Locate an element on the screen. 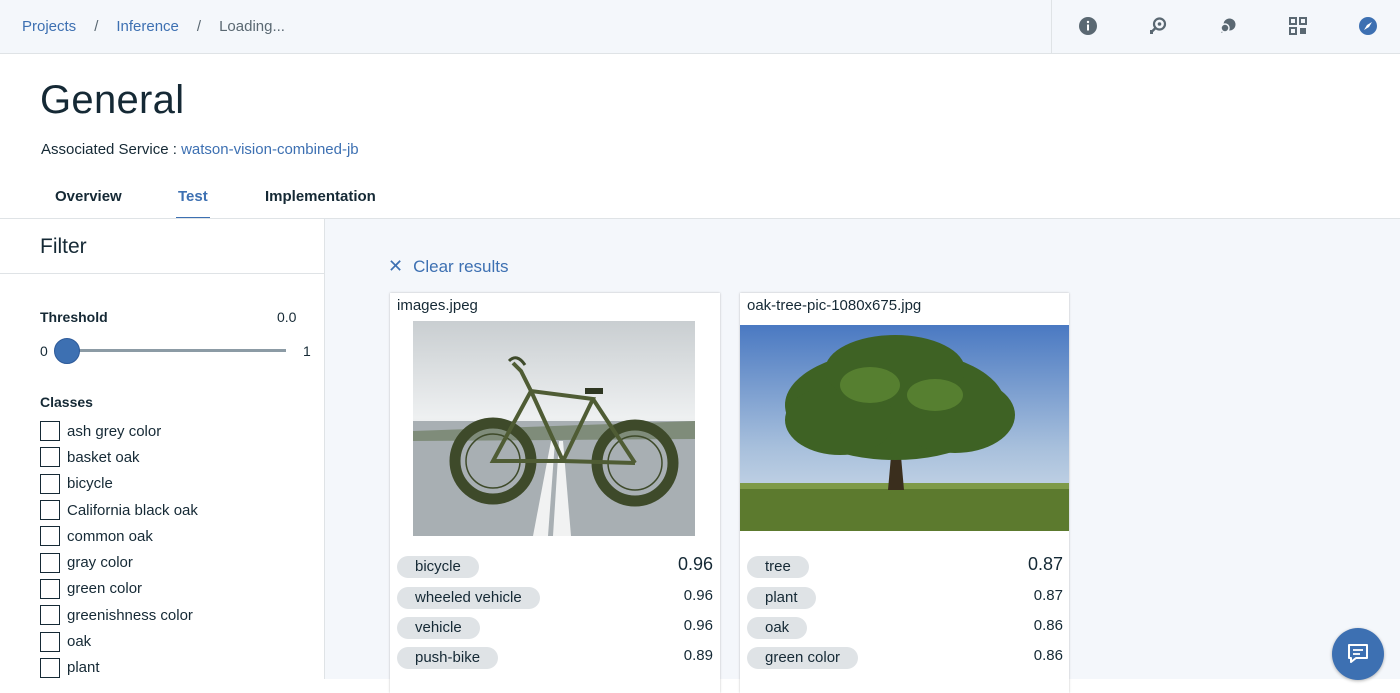 The width and height of the screenshot is (1400, 693). class-tag: oak is located at coordinates (777, 628).